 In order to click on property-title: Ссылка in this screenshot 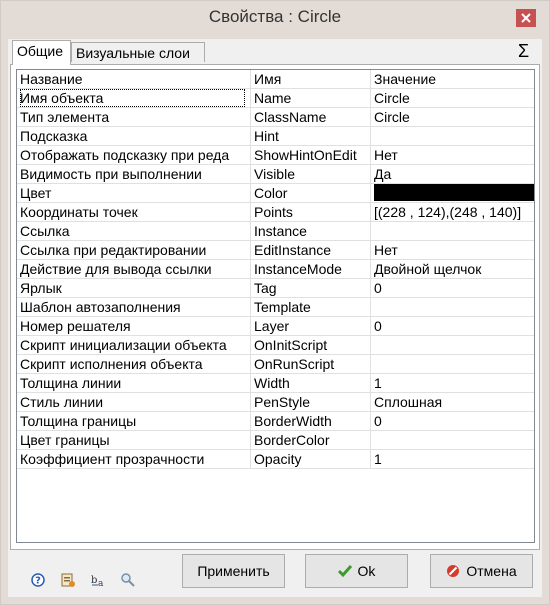, I will do `click(134, 231)`.